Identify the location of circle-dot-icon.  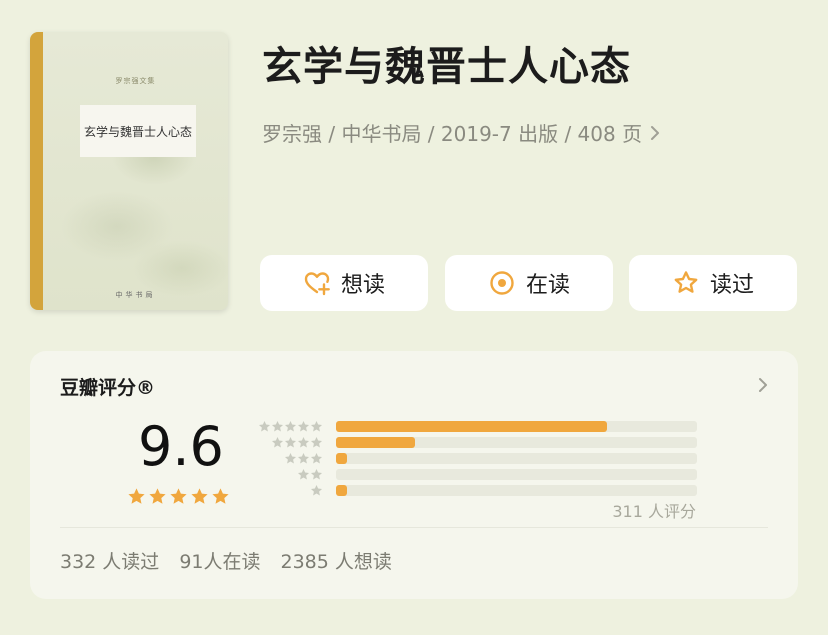
(502, 283).